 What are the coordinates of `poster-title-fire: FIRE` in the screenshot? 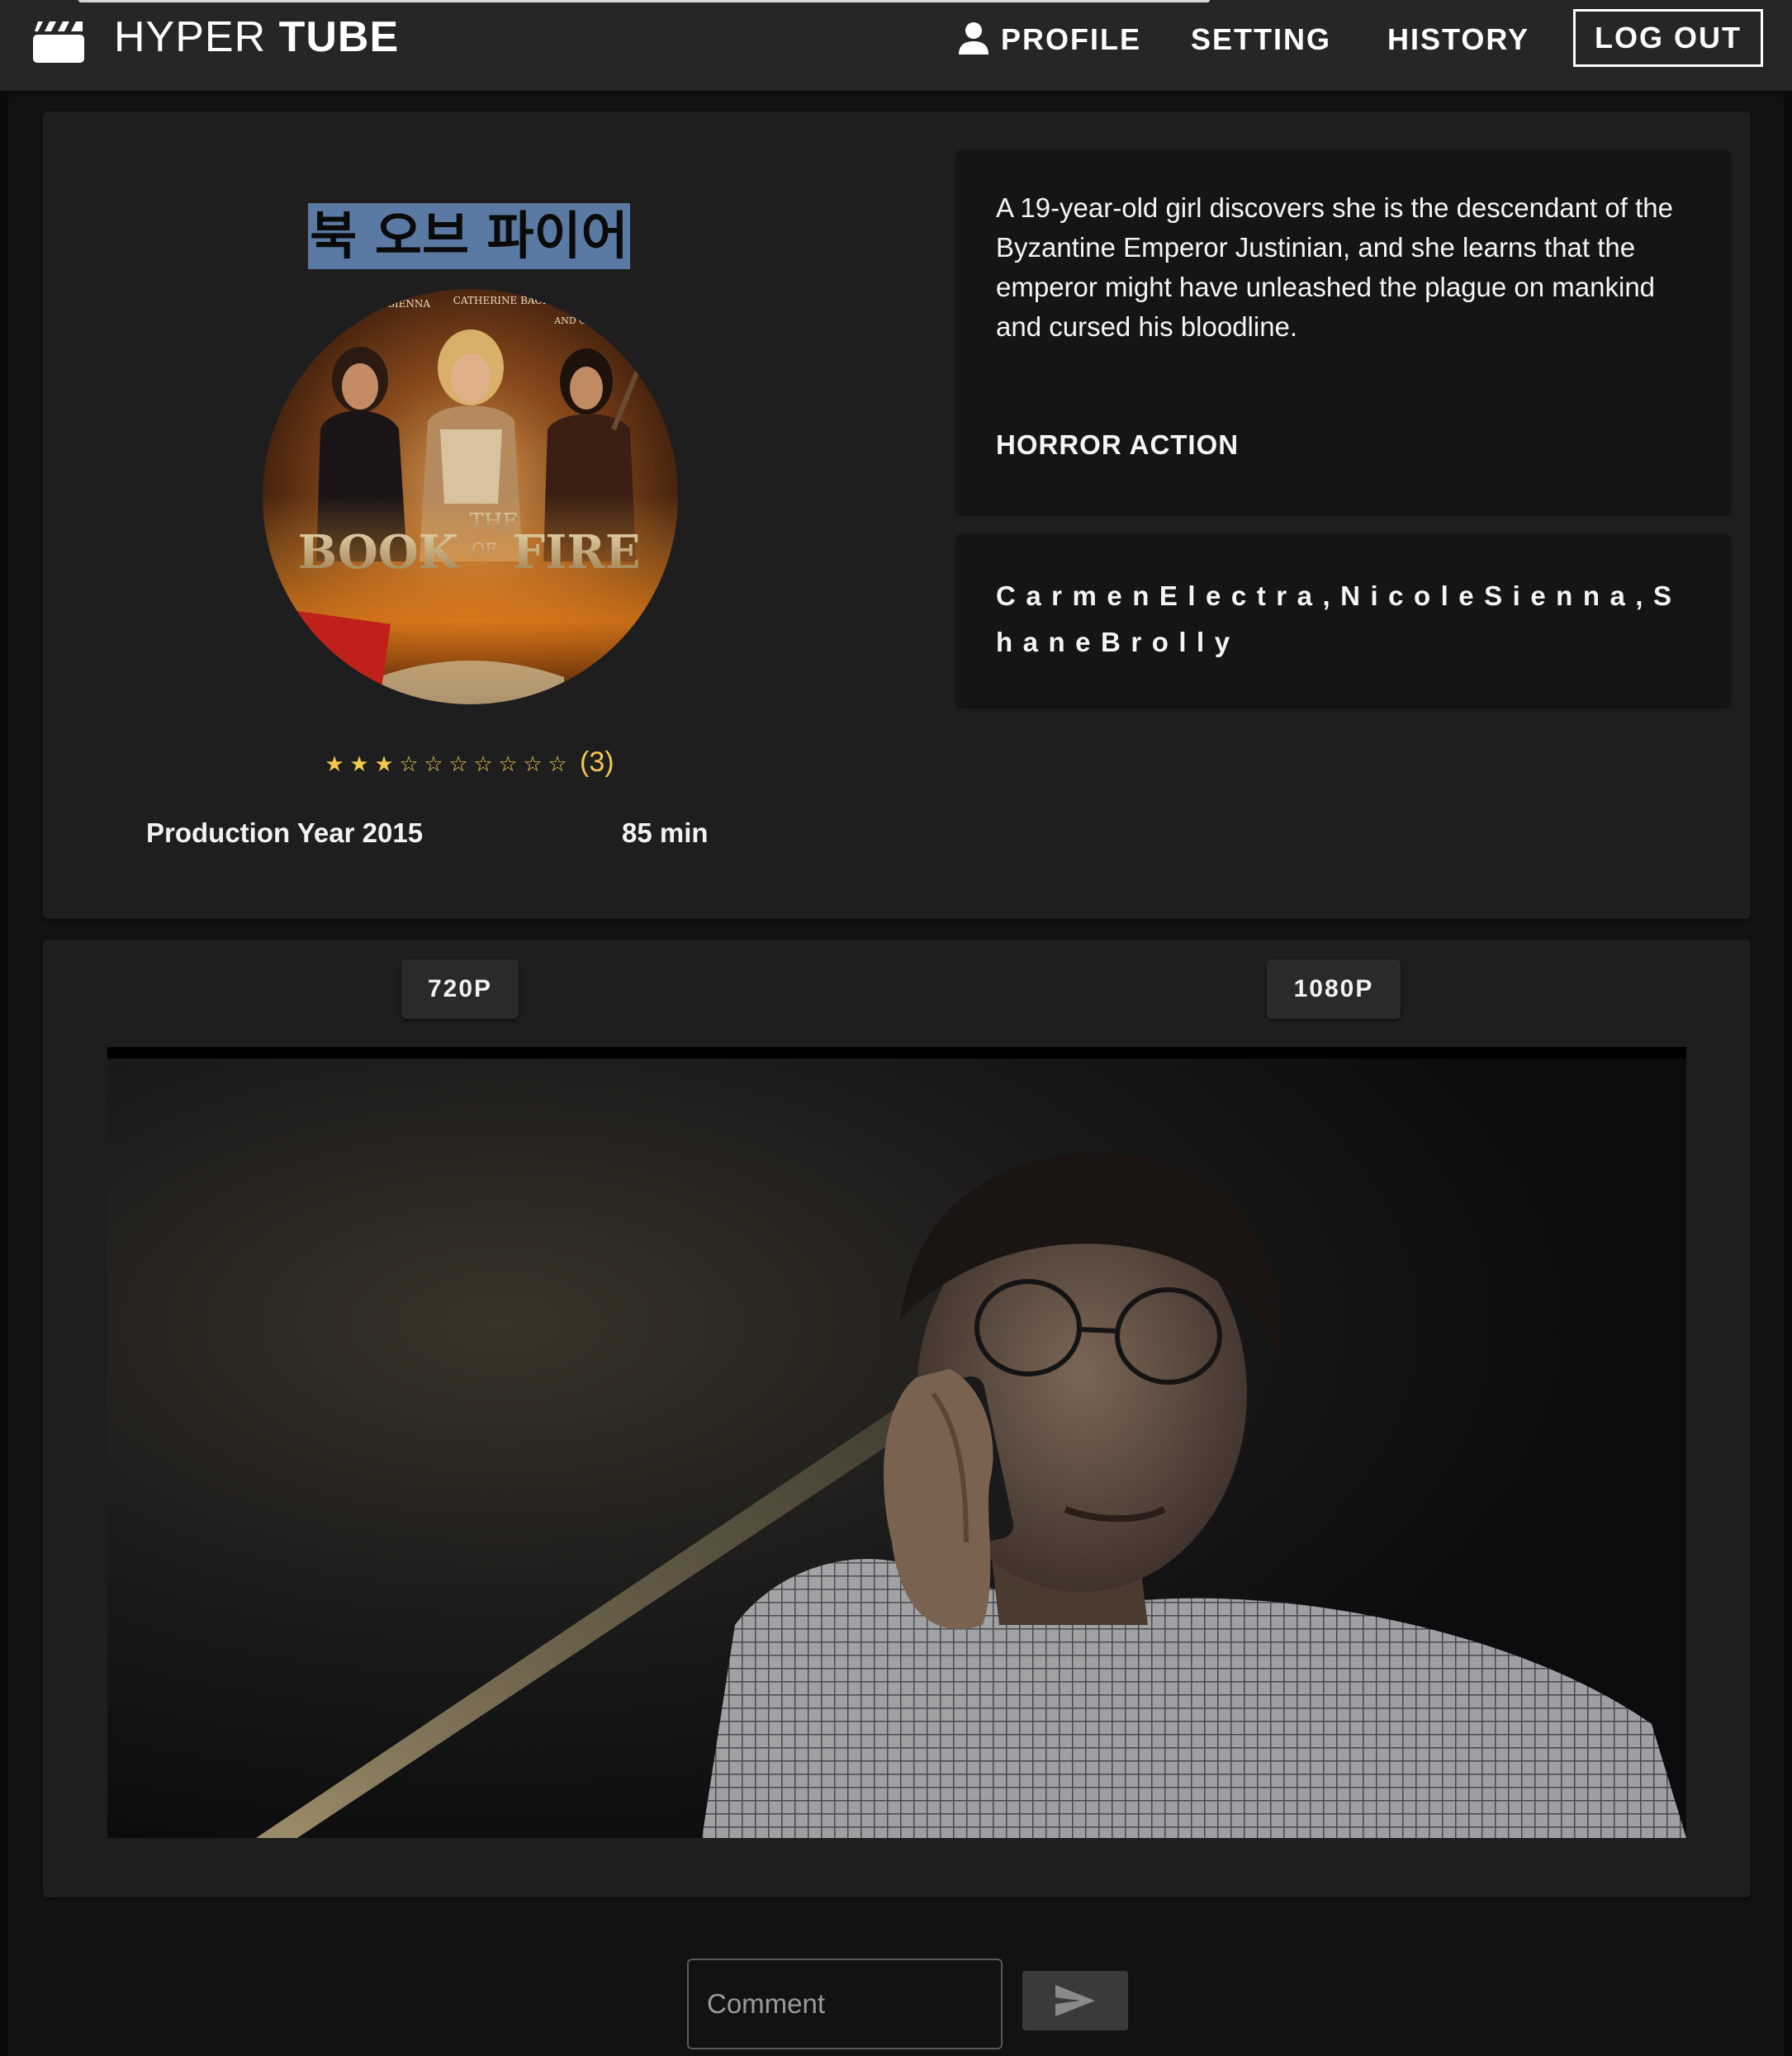 It's located at (576, 552).